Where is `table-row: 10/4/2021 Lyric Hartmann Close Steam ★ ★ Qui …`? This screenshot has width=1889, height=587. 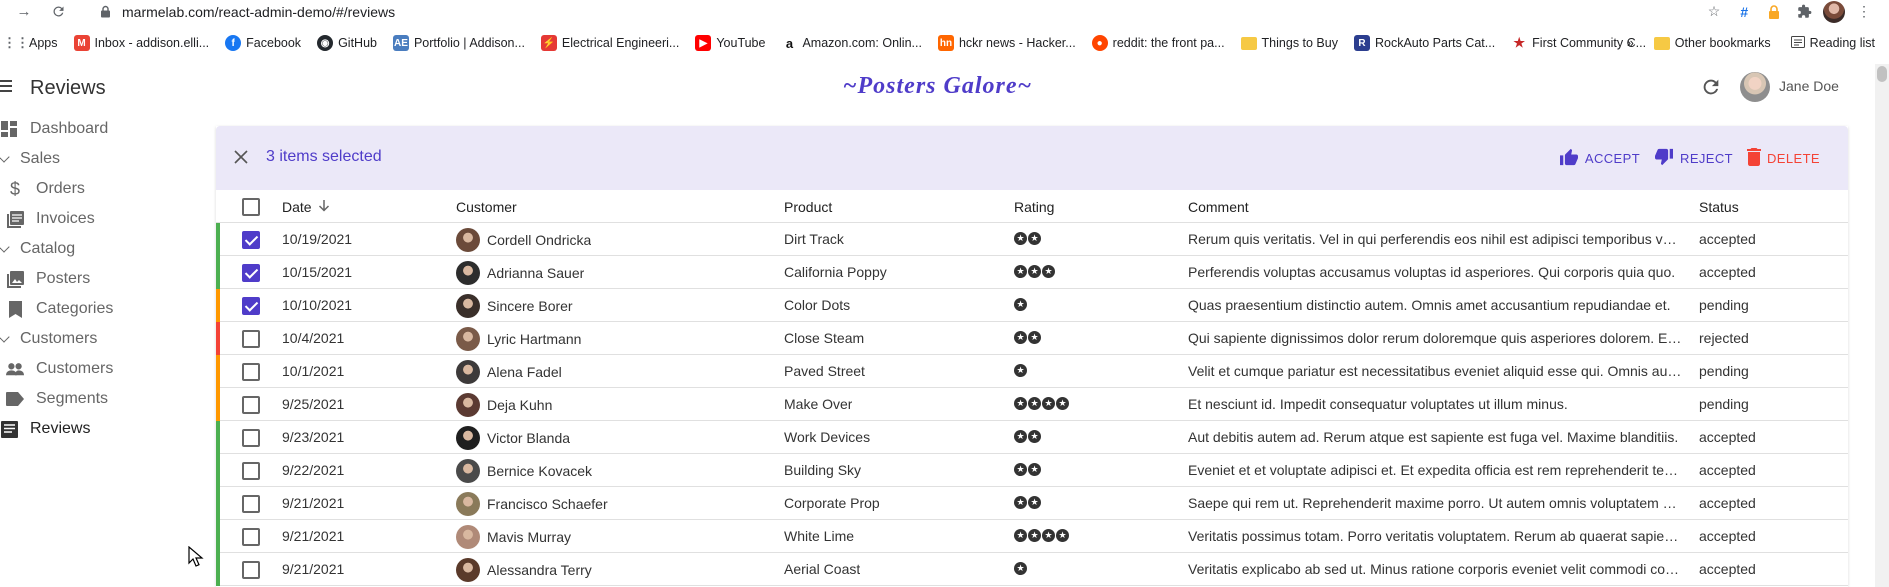 table-row: 10/4/2021 Lyric Hartmann Close Steam ★ ★ Qui … is located at coordinates (1032, 338).